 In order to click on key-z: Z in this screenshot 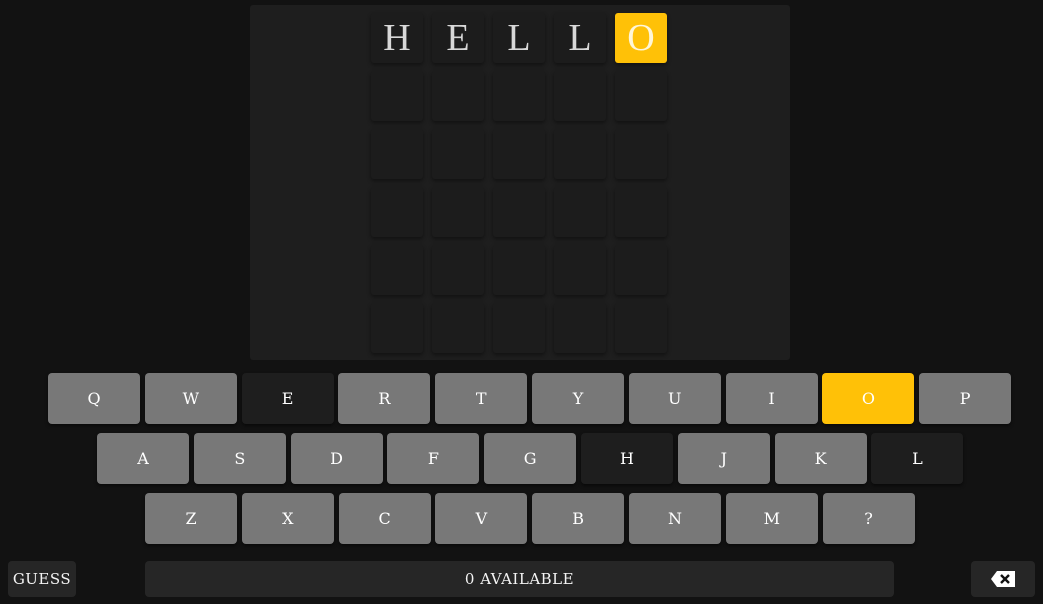, I will do `click(191, 518)`.